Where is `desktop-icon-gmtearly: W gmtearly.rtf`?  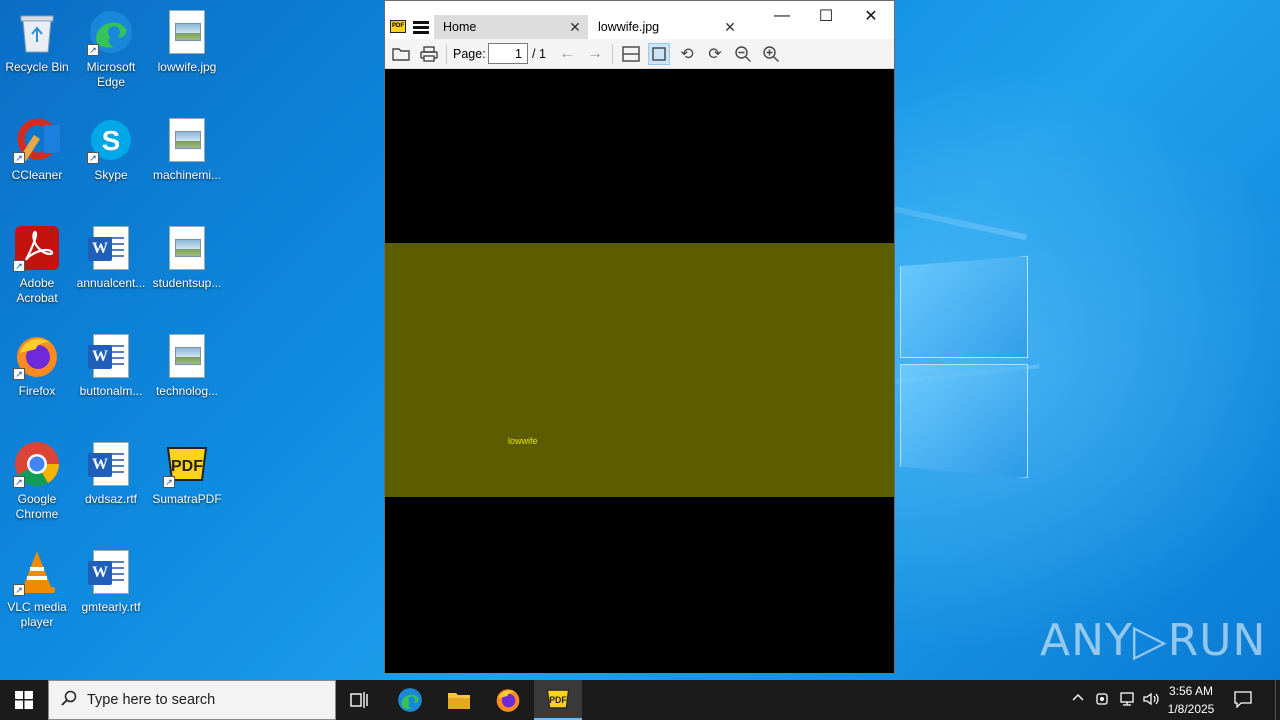 desktop-icon-gmtearly: W gmtearly.rtf is located at coordinates (111, 581).